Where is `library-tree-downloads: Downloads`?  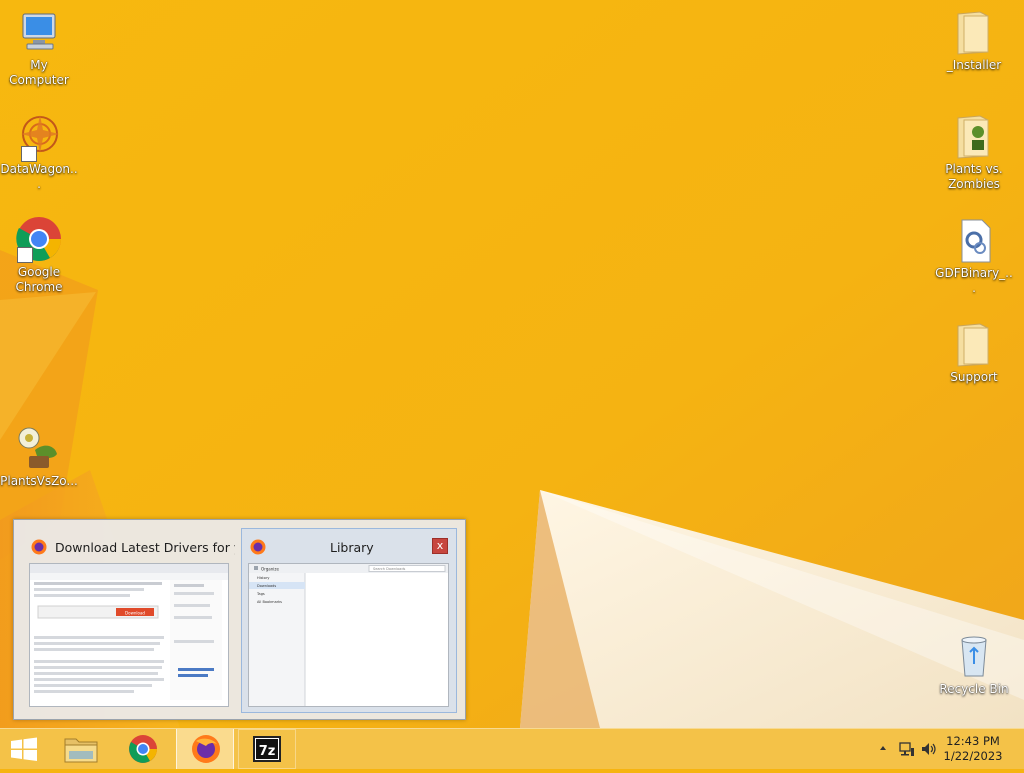
library-tree-downloads: Downloads is located at coordinates (266, 586).